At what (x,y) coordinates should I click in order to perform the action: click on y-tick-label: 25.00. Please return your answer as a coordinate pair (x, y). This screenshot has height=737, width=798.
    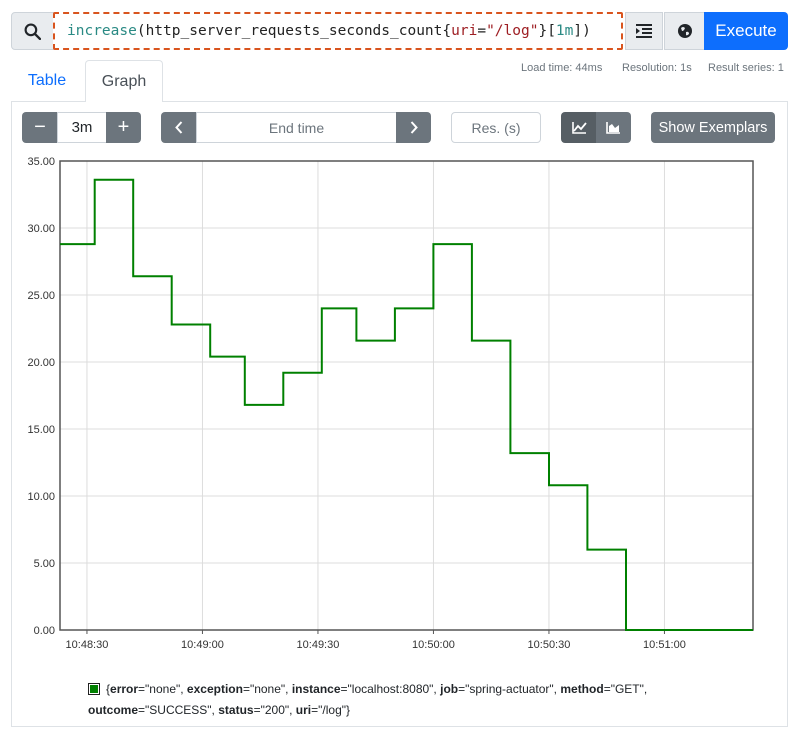
    Looking at the image, I should click on (41, 296).